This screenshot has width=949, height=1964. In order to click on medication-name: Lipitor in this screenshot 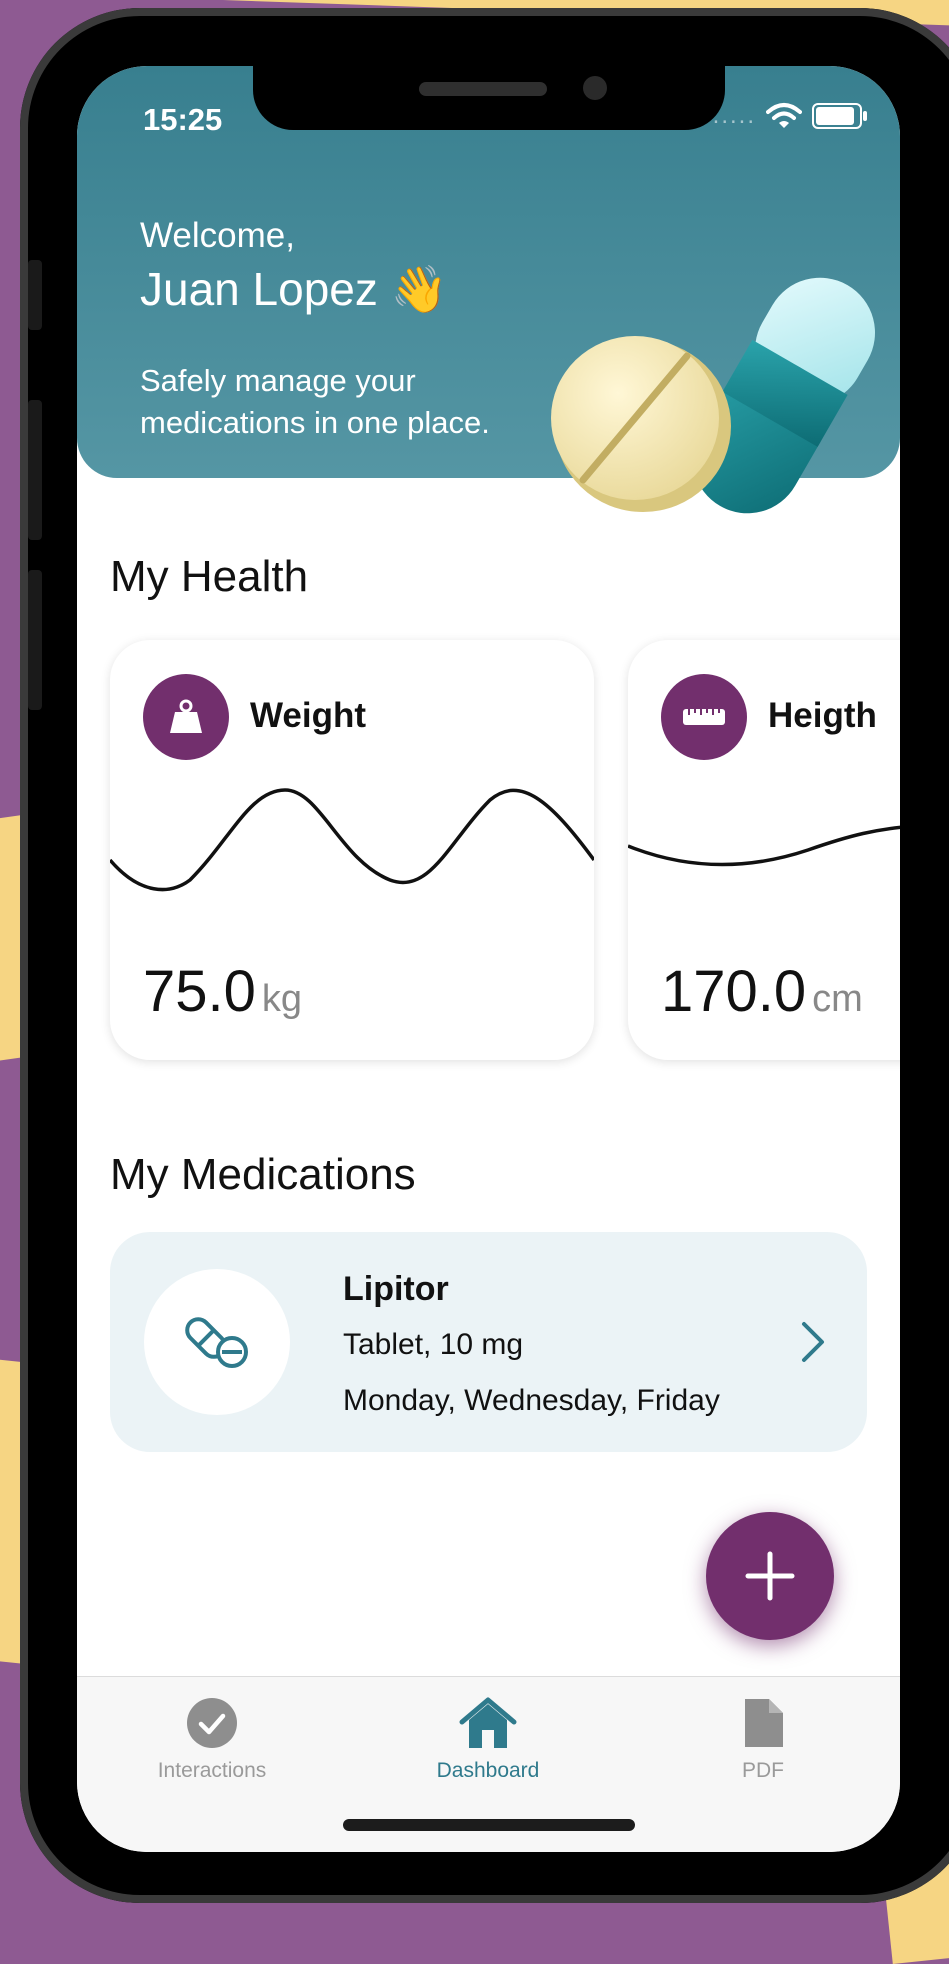, I will do `click(396, 1289)`.